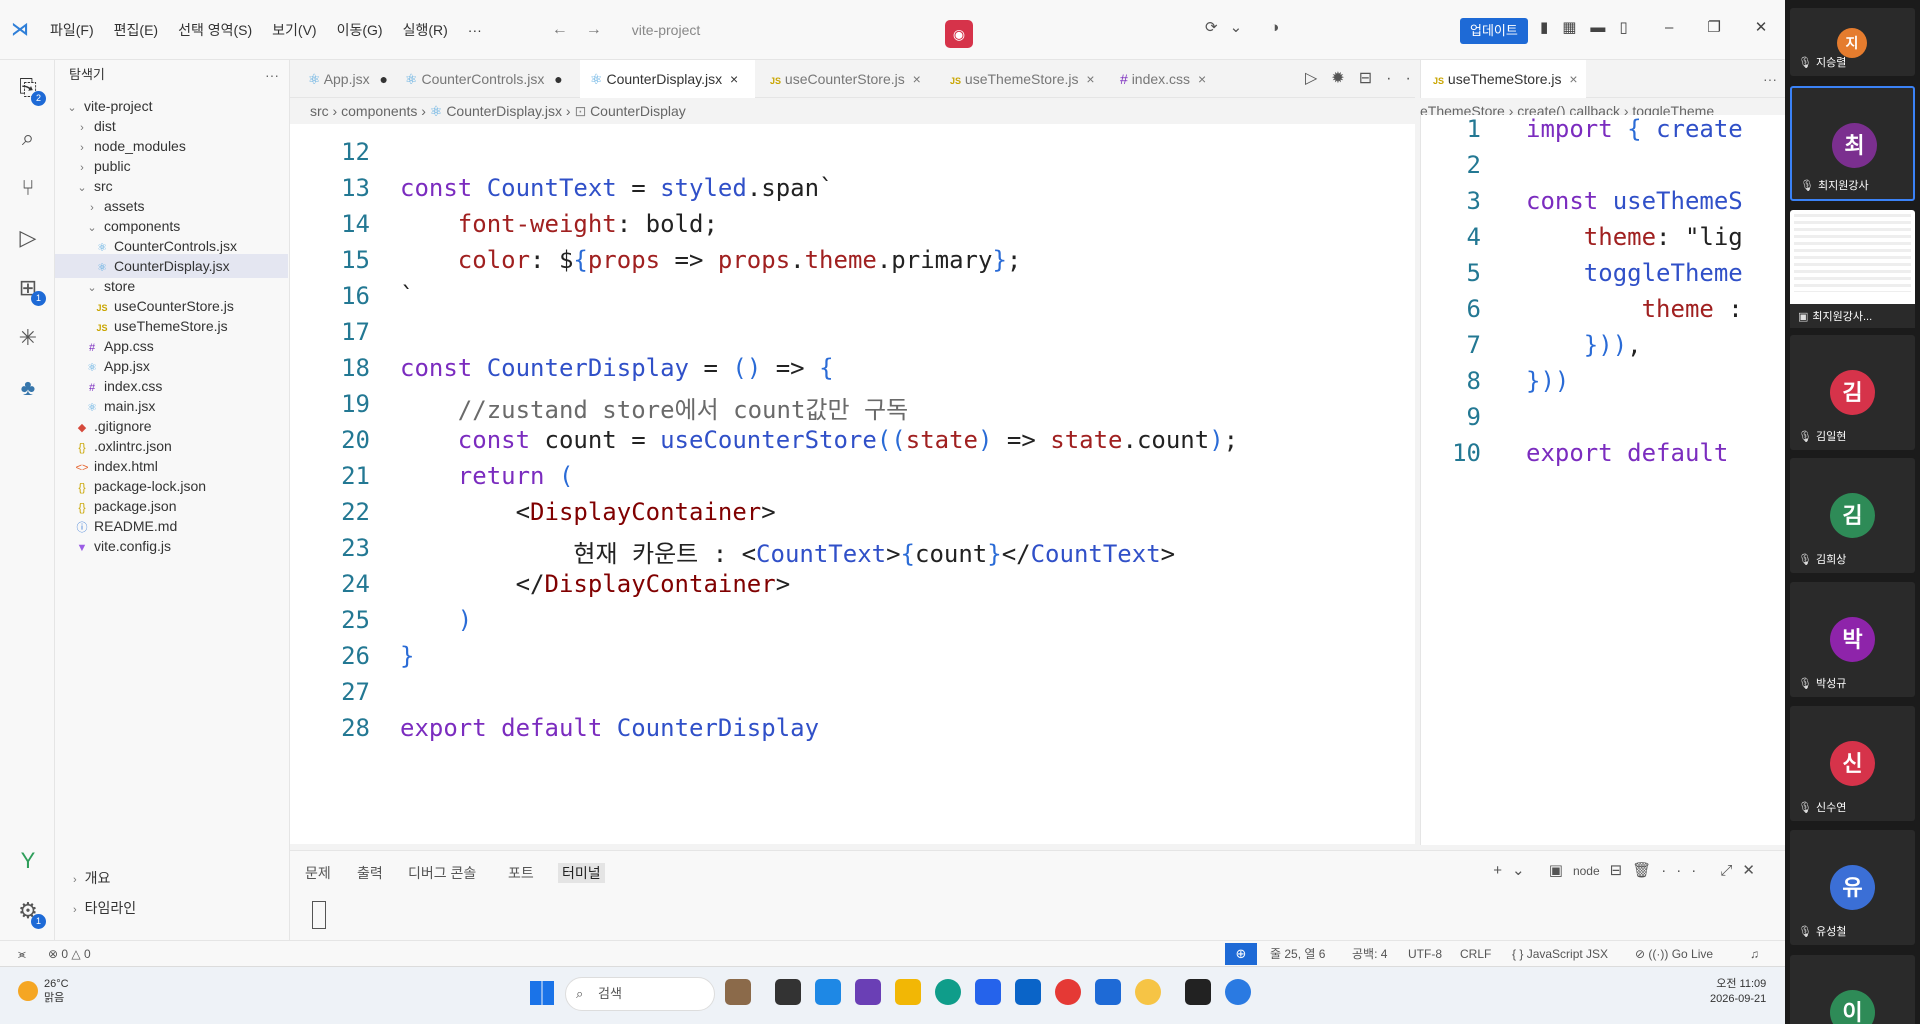 The width and height of the screenshot is (1920, 1024). Describe the element at coordinates (1852, 763) in the screenshot. I see `participant-tile: 신 🎙 신수연` at that location.